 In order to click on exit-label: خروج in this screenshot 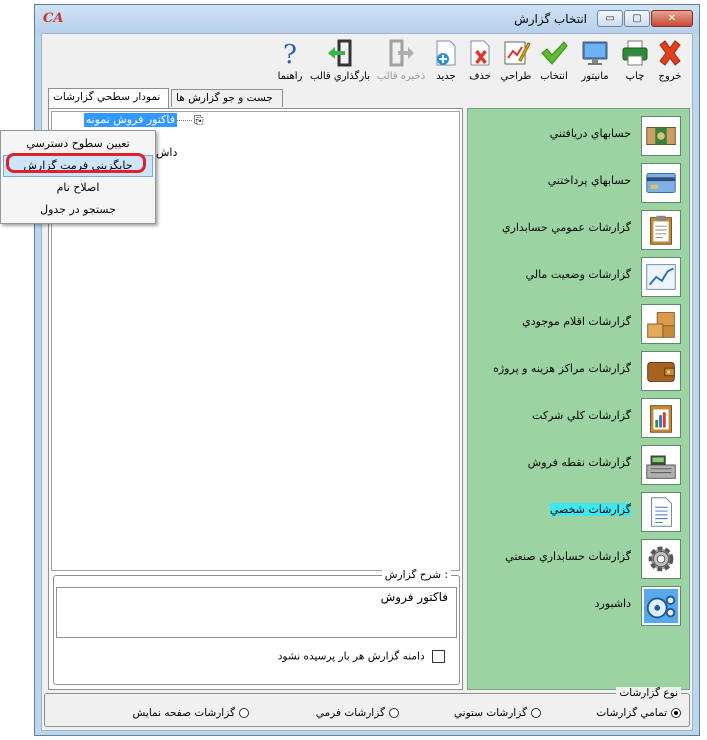, I will do `click(670, 76)`.